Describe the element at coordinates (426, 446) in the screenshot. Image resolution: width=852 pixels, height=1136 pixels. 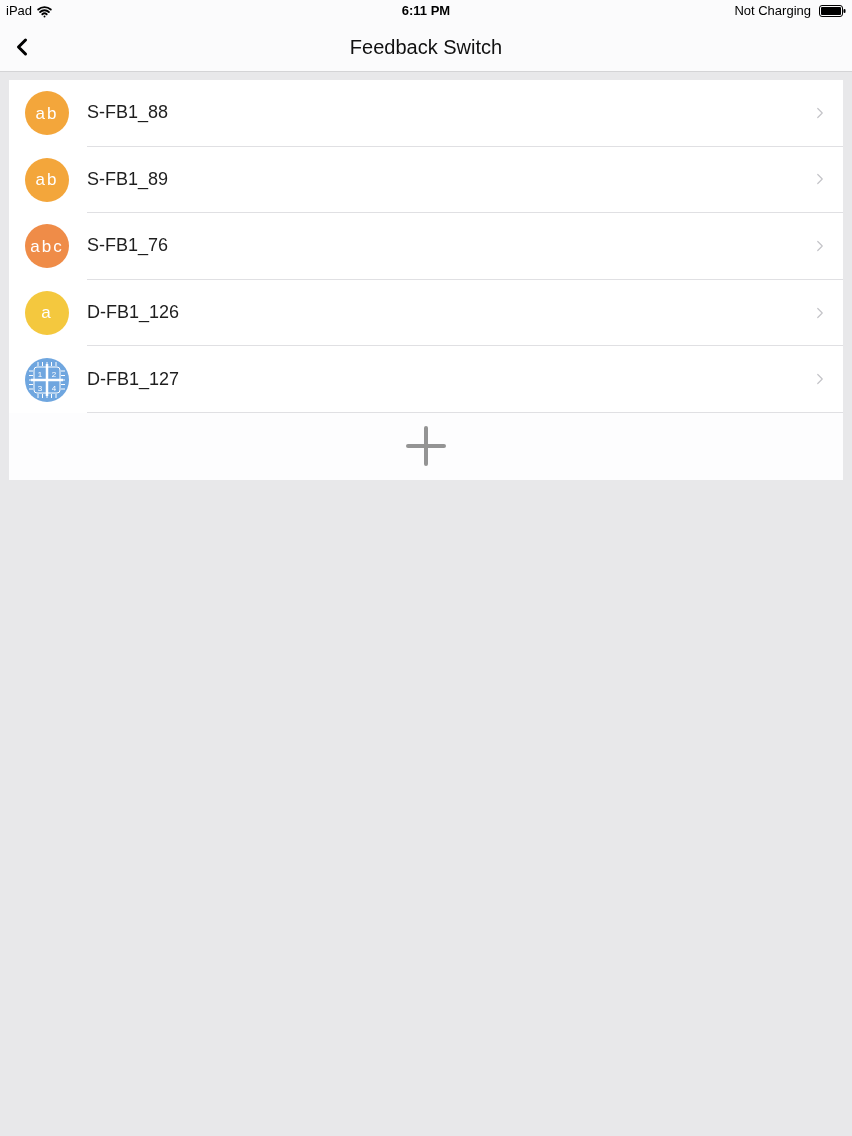
I see `plus-icon` at that location.